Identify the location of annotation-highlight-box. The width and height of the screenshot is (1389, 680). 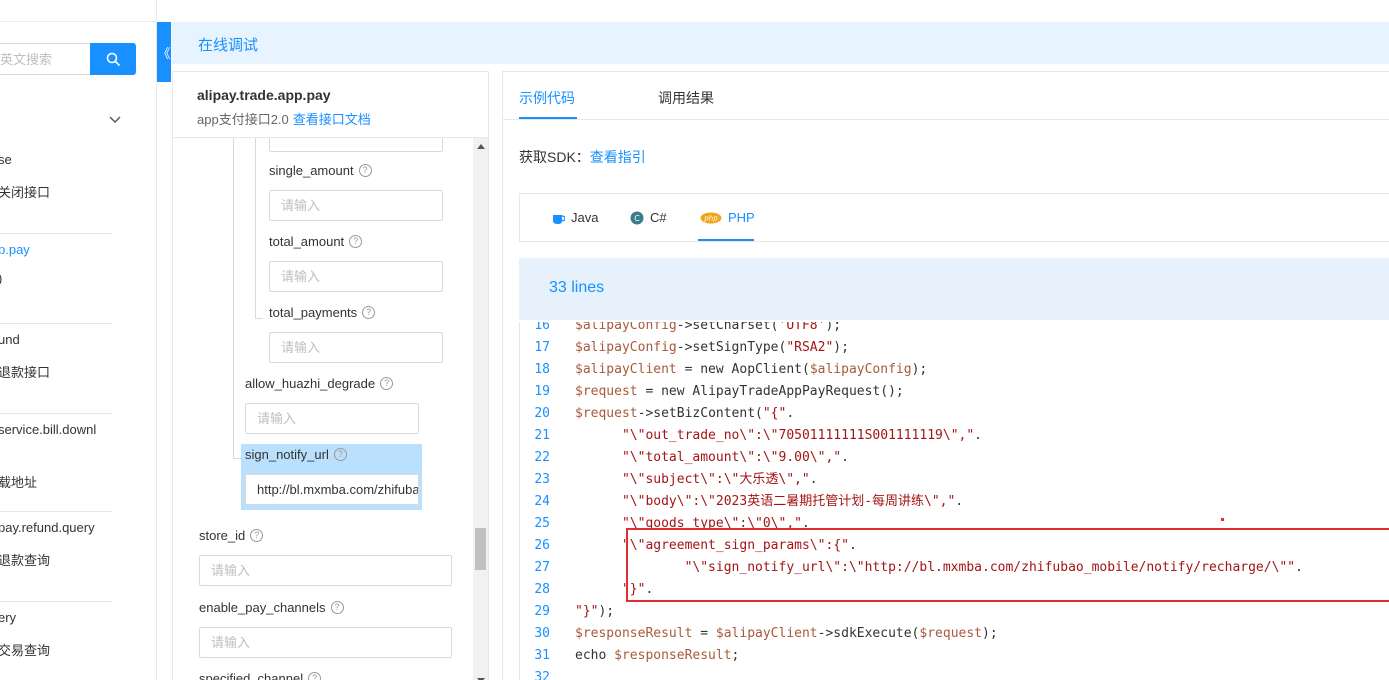
(1007, 565).